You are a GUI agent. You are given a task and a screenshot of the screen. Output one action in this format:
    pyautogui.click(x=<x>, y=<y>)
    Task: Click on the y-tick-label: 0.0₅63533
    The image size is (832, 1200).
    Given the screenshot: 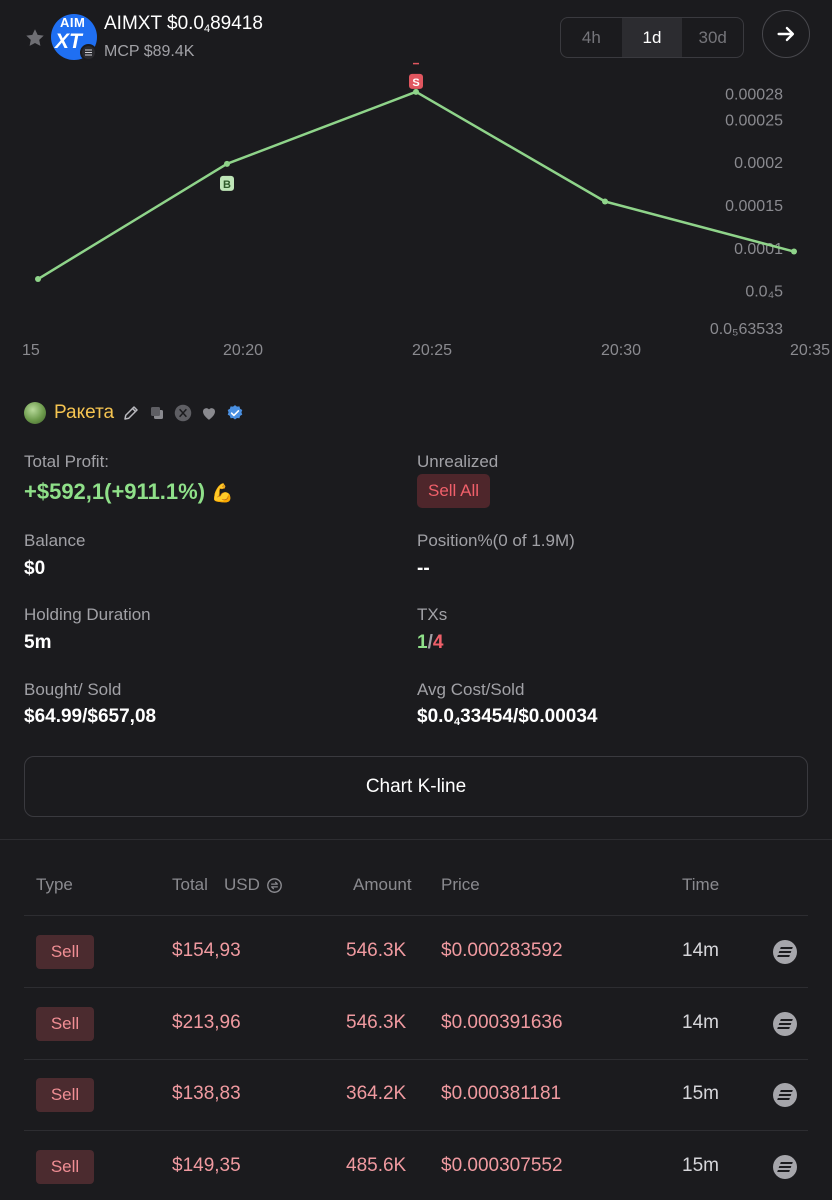 What is the action you would take?
    pyautogui.click(x=746, y=329)
    